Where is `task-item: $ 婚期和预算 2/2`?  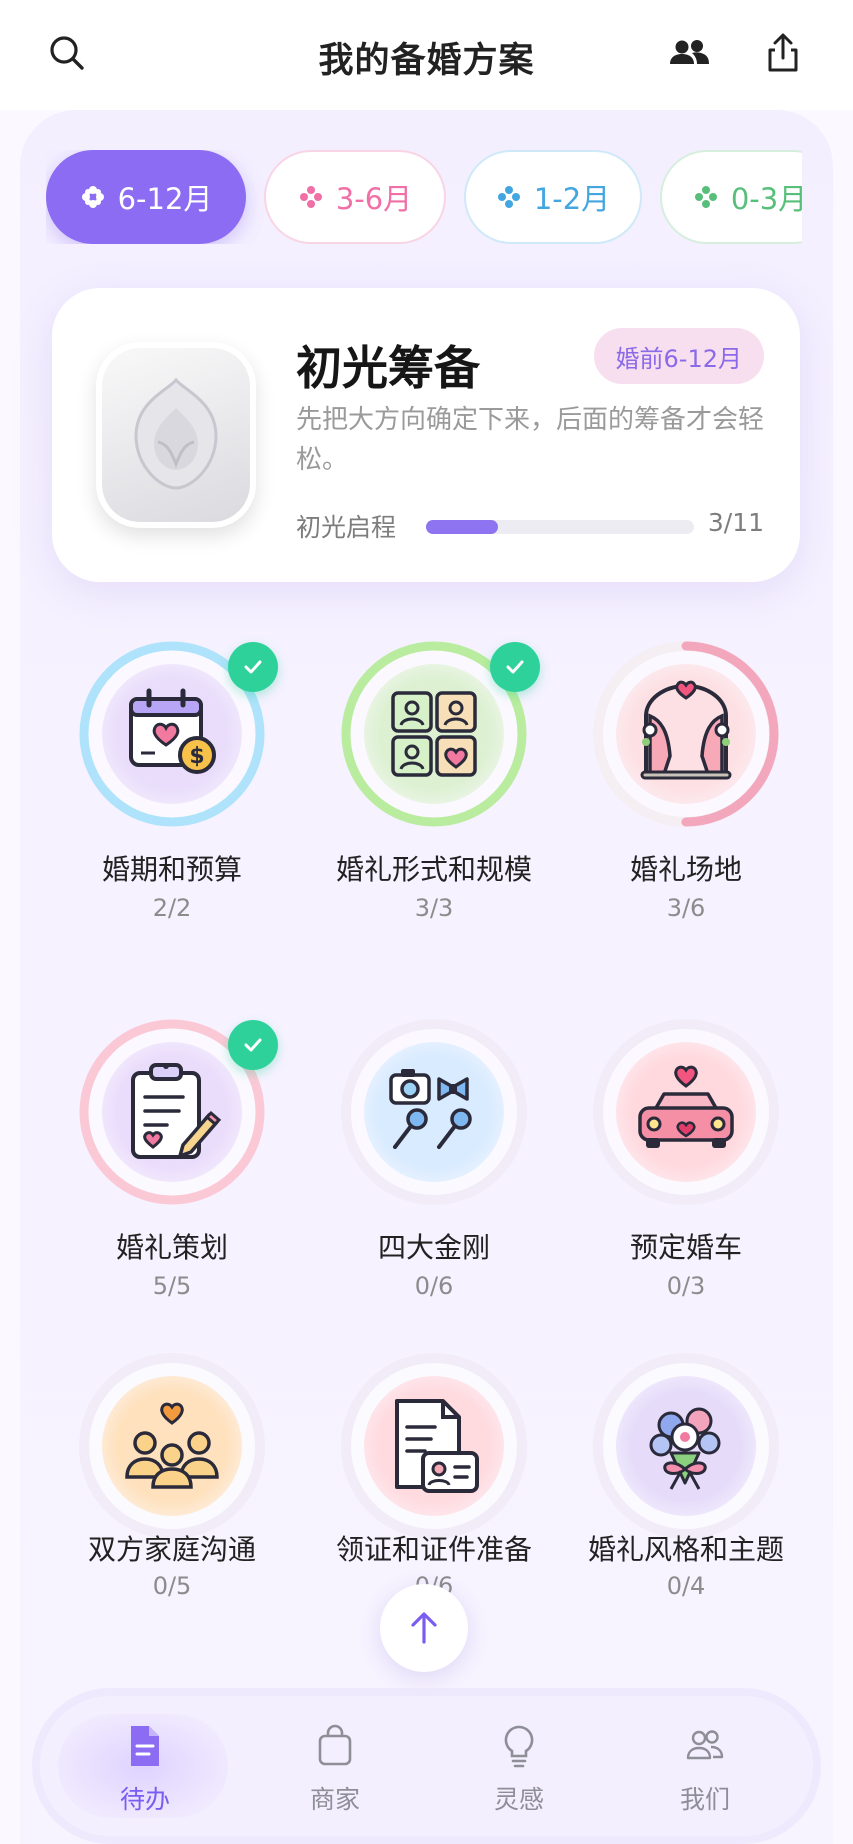
task-item: $ 婚期和预算 2/2 is located at coordinates (172, 781).